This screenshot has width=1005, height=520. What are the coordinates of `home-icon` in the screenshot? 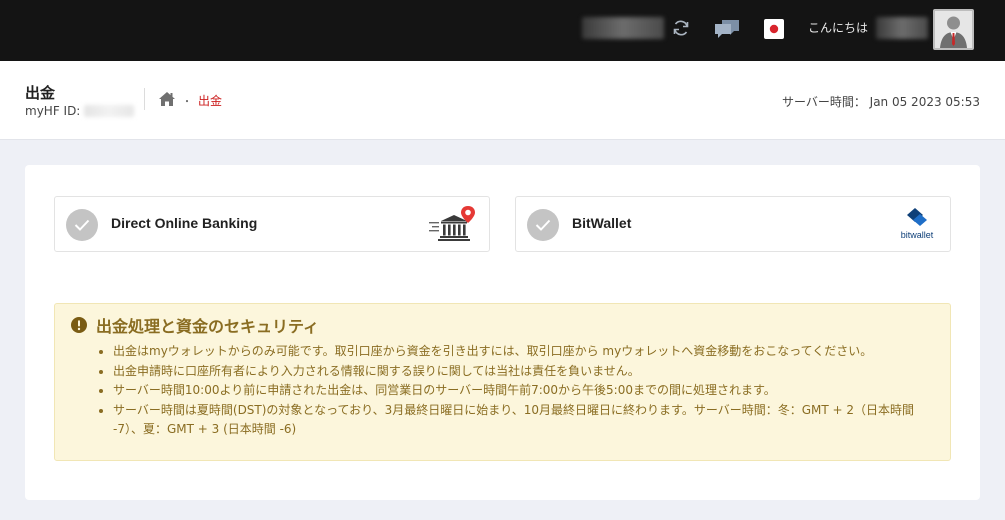 It's located at (167, 100).